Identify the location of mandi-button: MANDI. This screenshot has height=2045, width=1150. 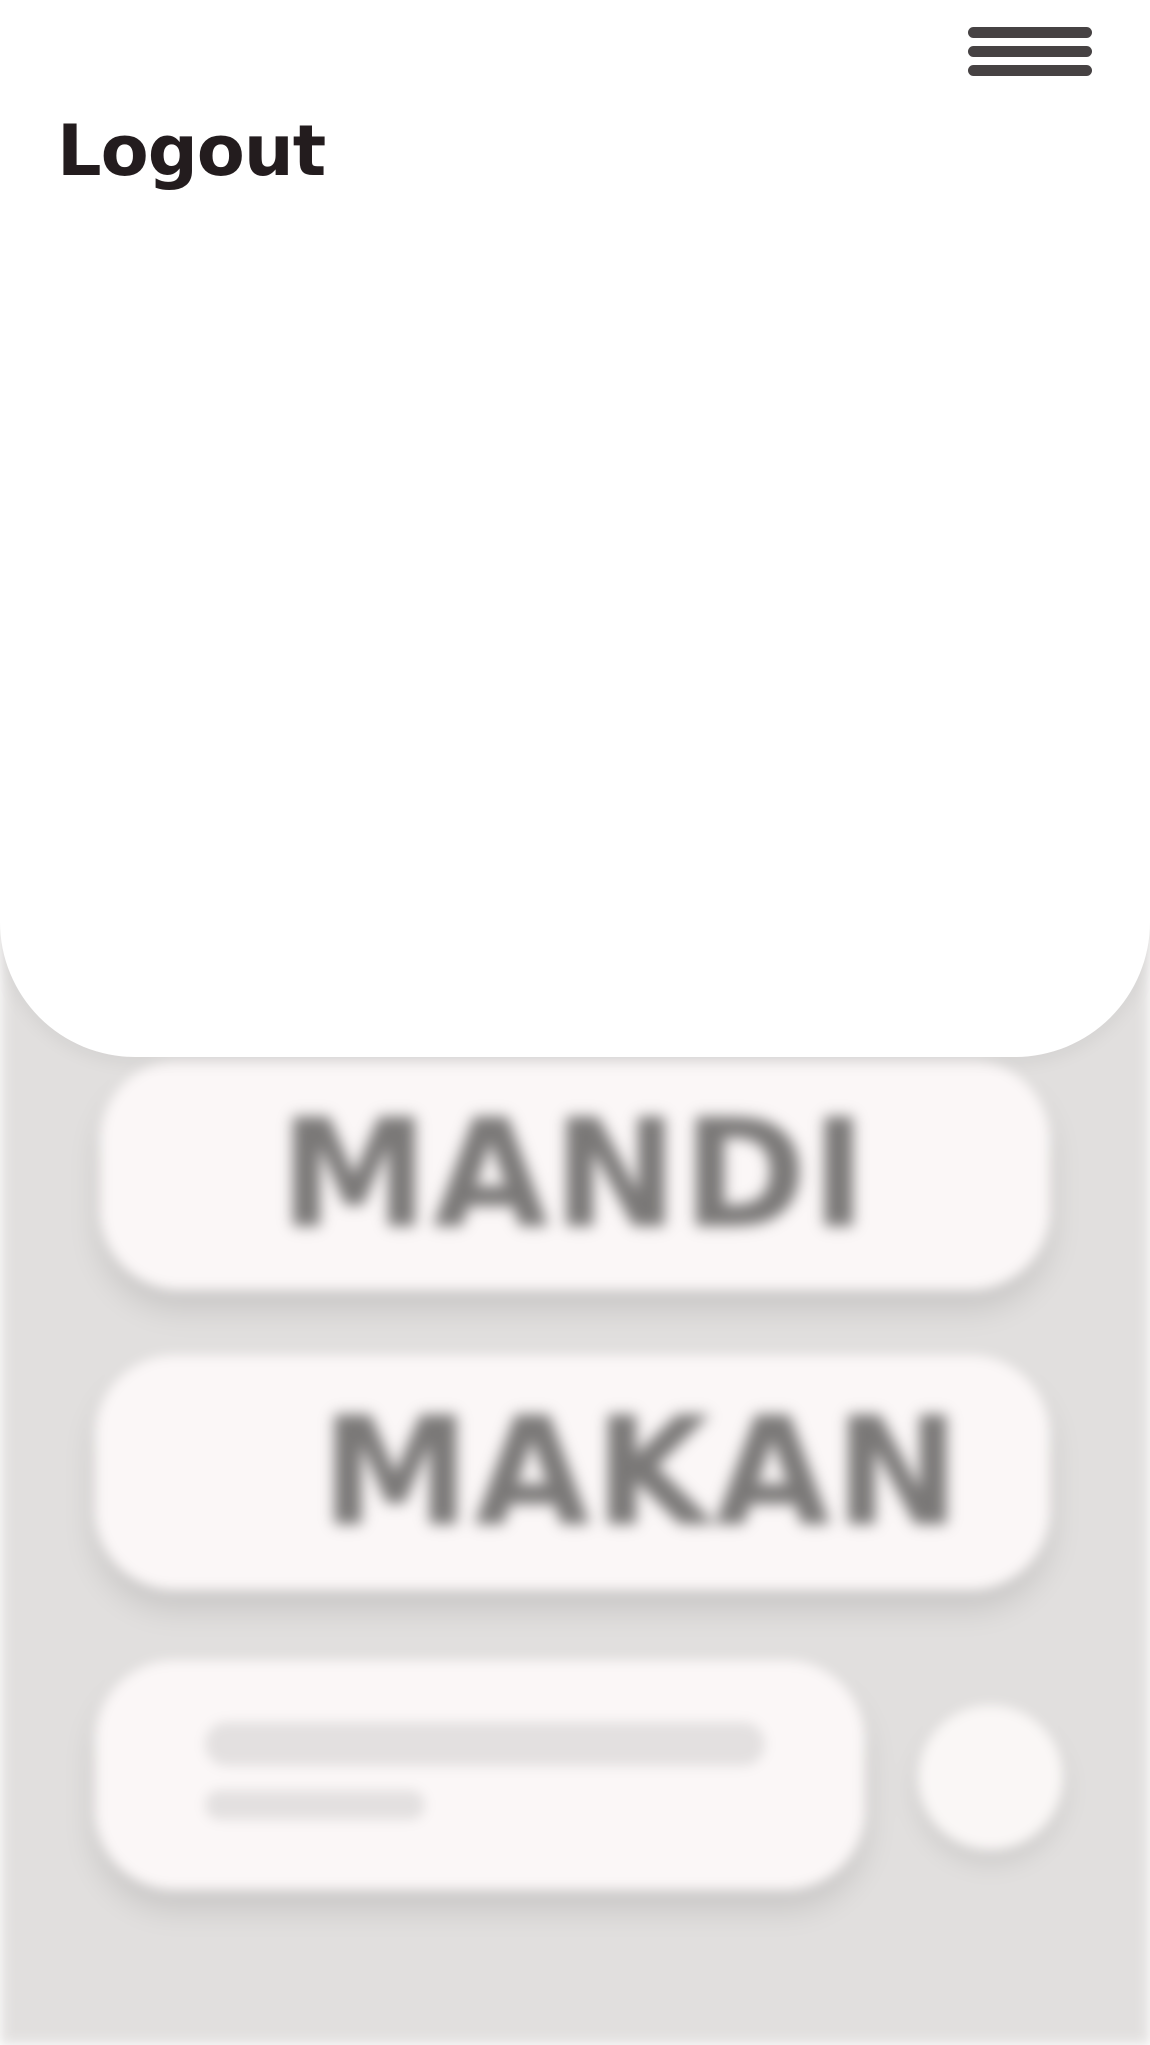
(575, 1175).